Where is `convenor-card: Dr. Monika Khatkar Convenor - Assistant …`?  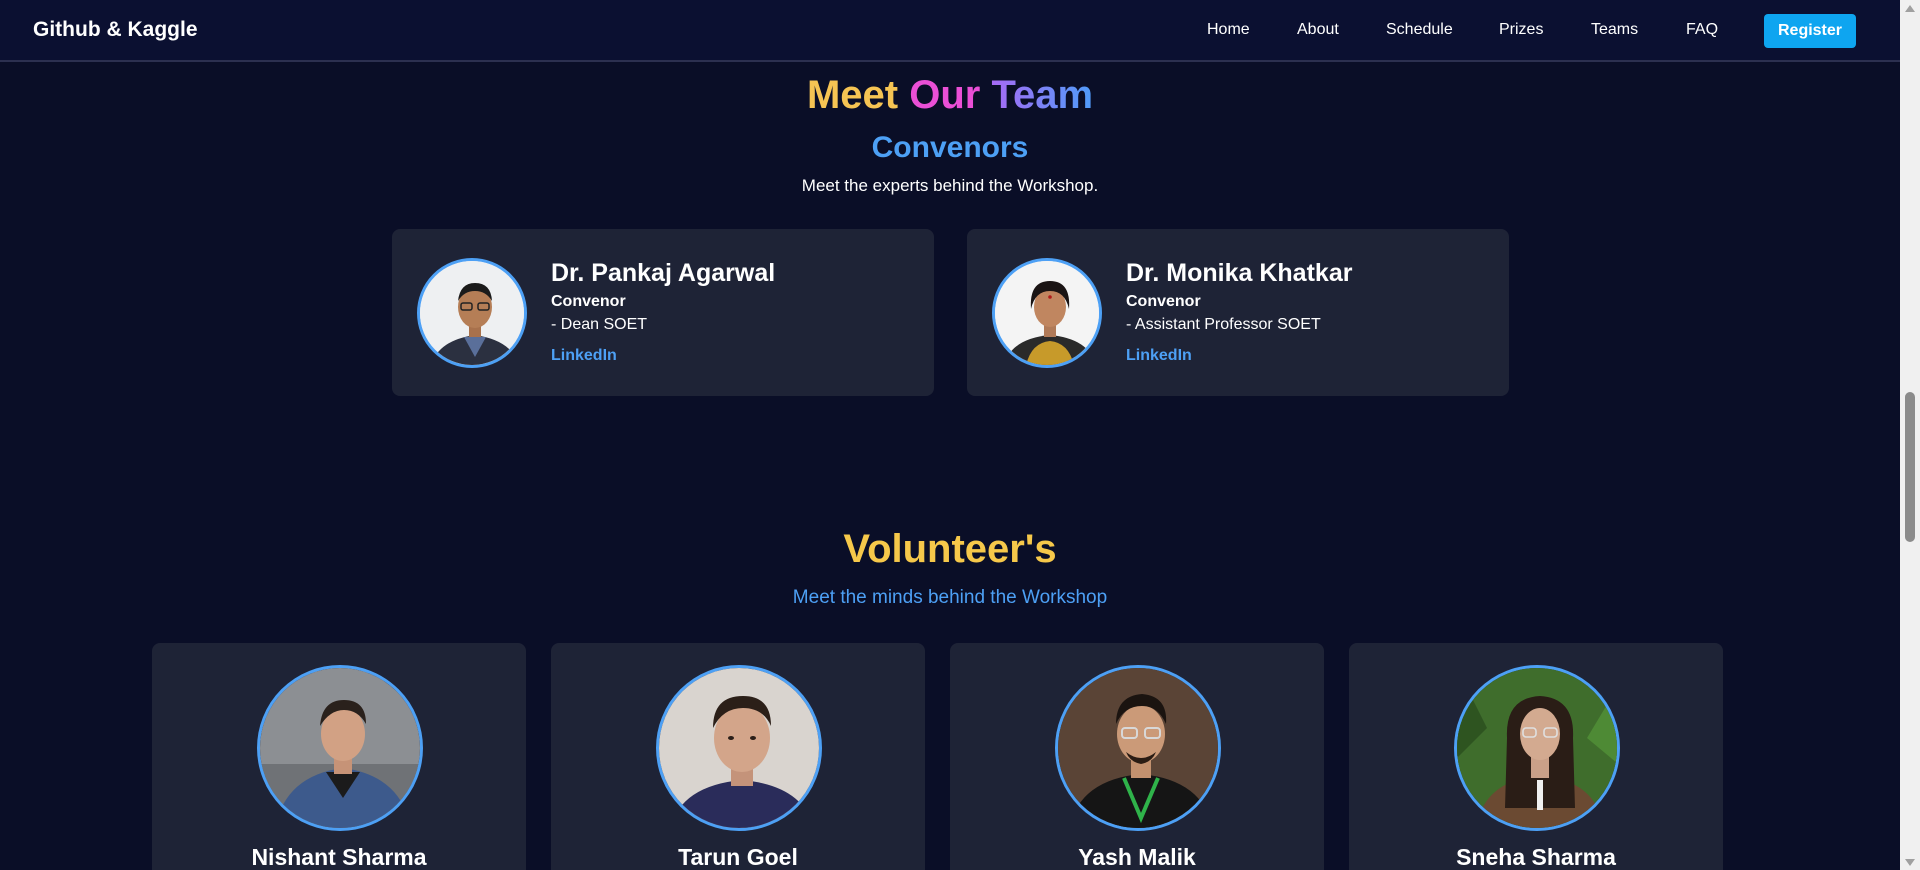 convenor-card: Dr. Monika Khatkar Convenor - Assistant … is located at coordinates (1238, 312).